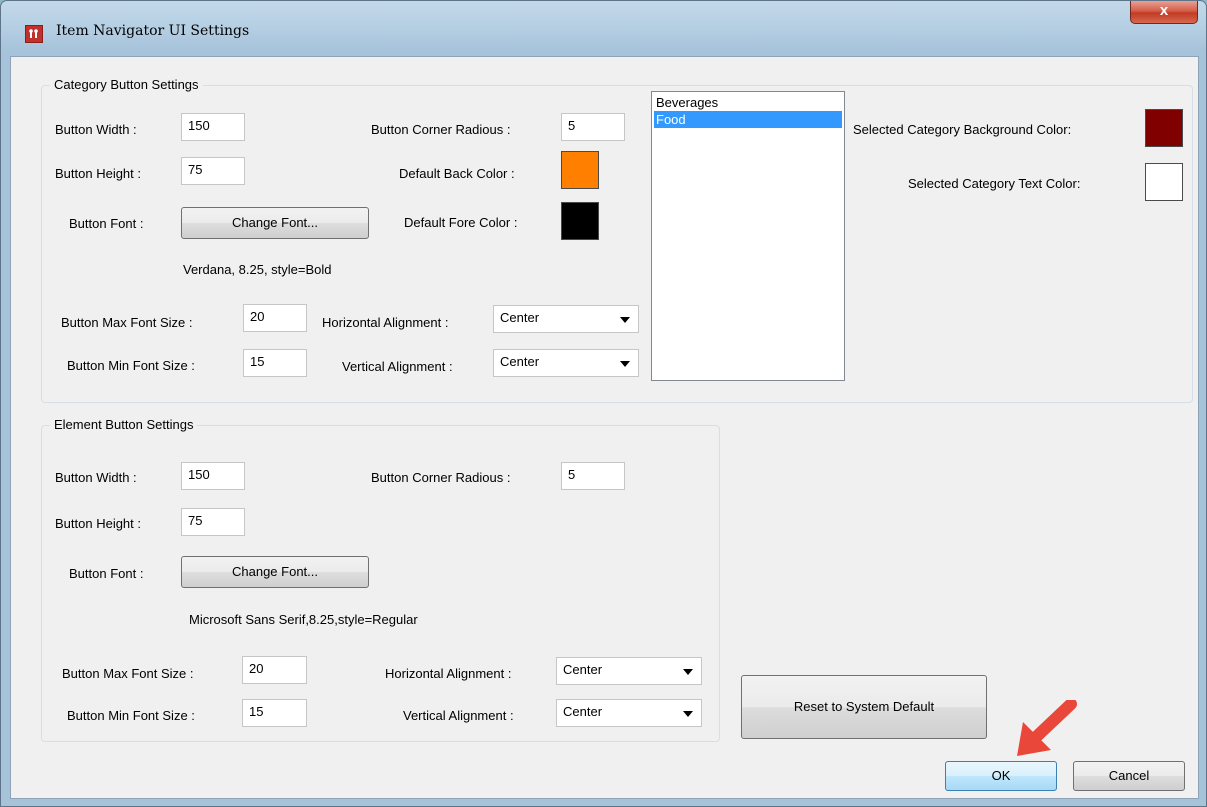 The height and width of the screenshot is (807, 1207). Describe the element at coordinates (275, 363) in the screenshot. I see `category-min-font-input: 15` at that location.